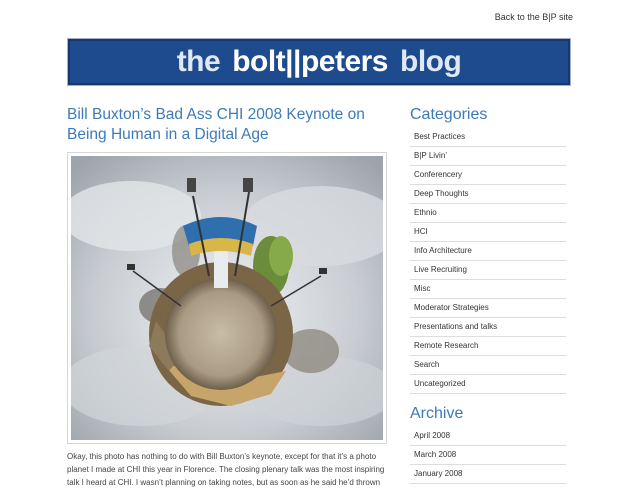 This screenshot has width=640, height=489. What do you see at coordinates (534, 17) in the screenshot?
I see `back-to-site-link: Back to the B|P site` at bounding box center [534, 17].